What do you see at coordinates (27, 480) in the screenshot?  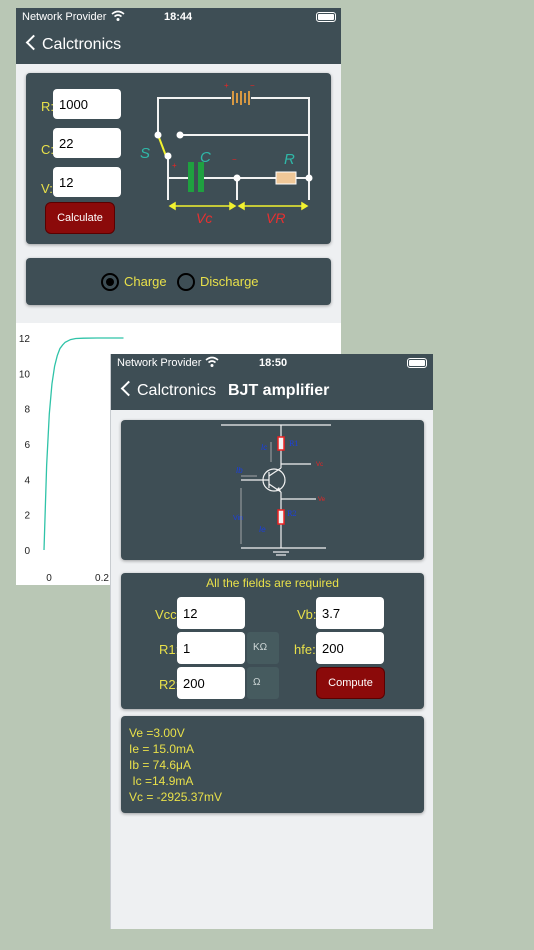 I see `y-tick-label: 4` at bounding box center [27, 480].